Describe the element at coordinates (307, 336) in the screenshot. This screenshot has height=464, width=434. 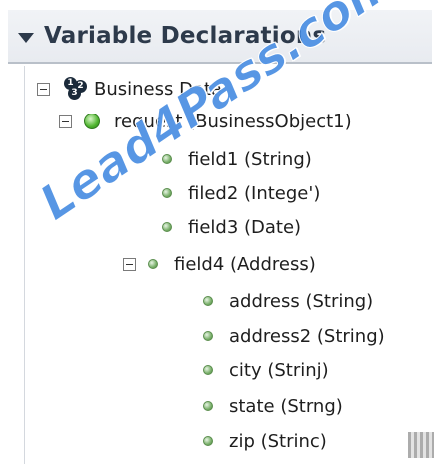
I see `tree-node-label: address2 (String)` at that location.